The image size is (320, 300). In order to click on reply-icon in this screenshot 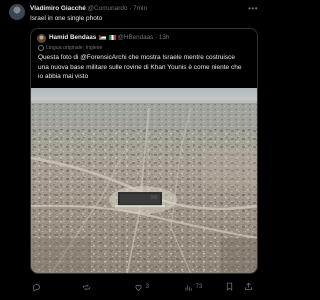, I will do `click(36, 287)`.